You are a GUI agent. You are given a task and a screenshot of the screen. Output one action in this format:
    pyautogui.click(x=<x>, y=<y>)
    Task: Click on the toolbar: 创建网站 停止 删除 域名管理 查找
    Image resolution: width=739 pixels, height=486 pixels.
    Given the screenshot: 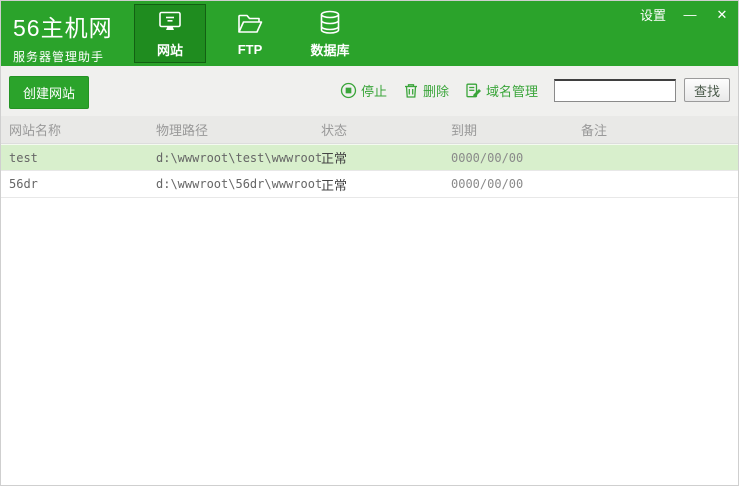 What is the action you would take?
    pyautogui.click(x=369, y=91)
    